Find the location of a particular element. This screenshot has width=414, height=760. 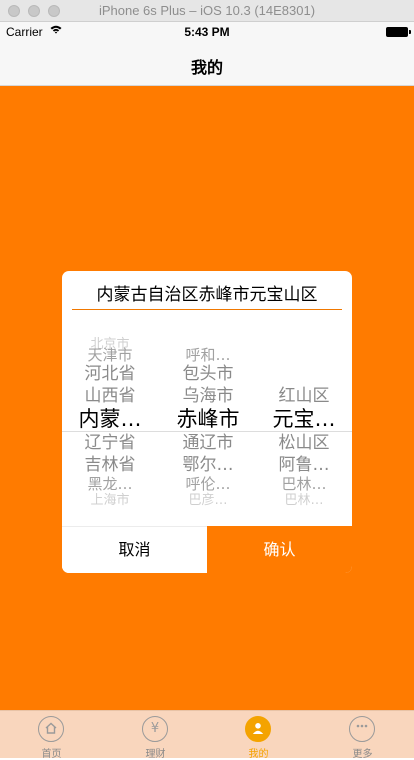

picker-item-selected: 赤峰市 is located at coordinates (208, 419).